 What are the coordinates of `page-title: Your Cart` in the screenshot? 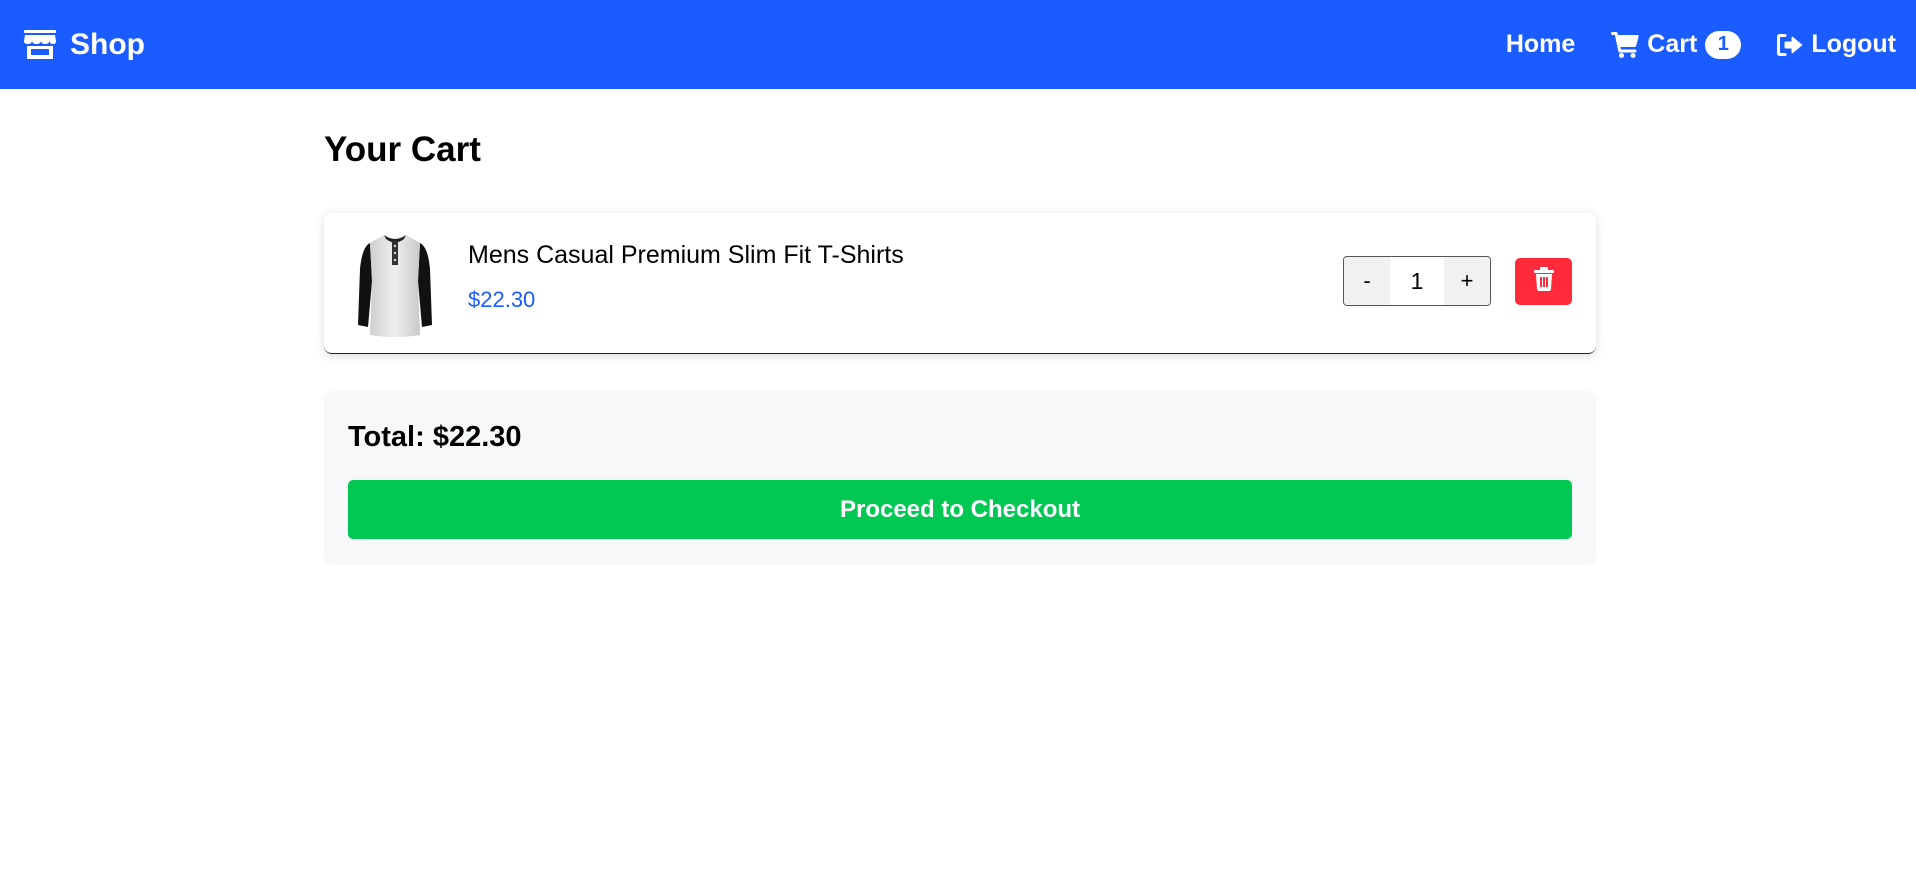 It's located at (402, 149).